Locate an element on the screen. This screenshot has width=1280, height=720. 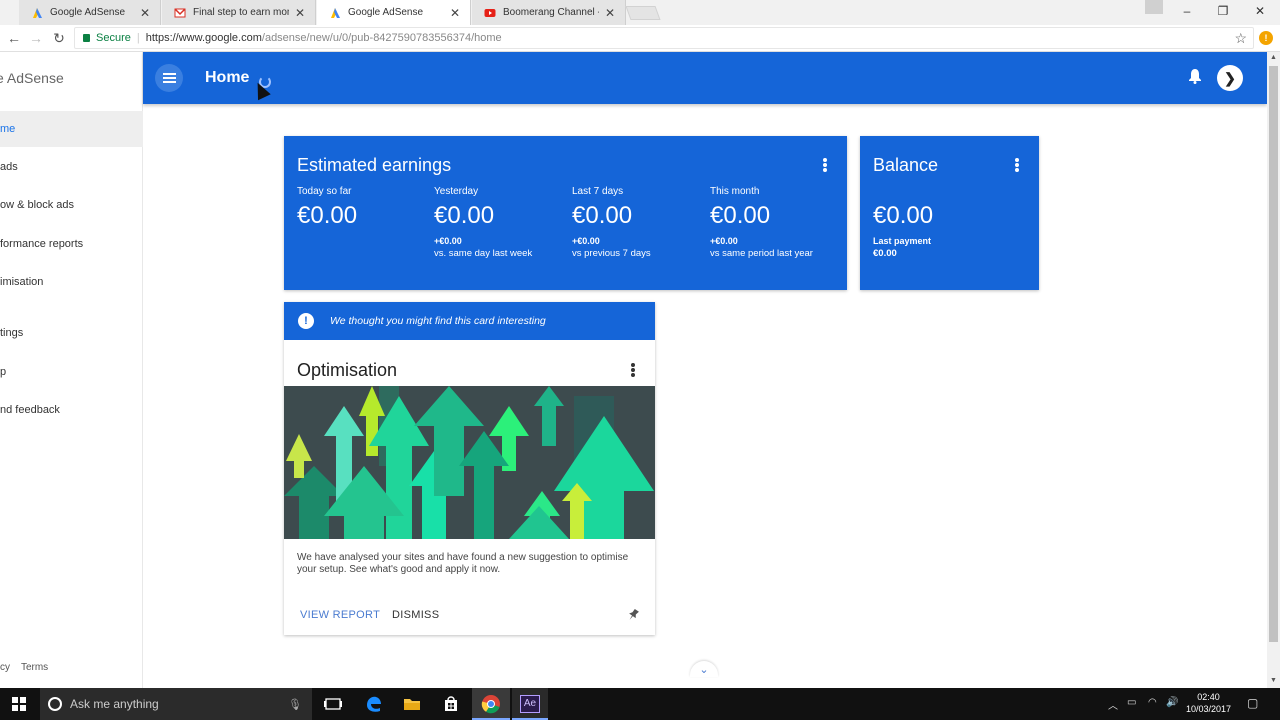
sidebar-item-optimisation: imisation is located at coordinates (71, 282).